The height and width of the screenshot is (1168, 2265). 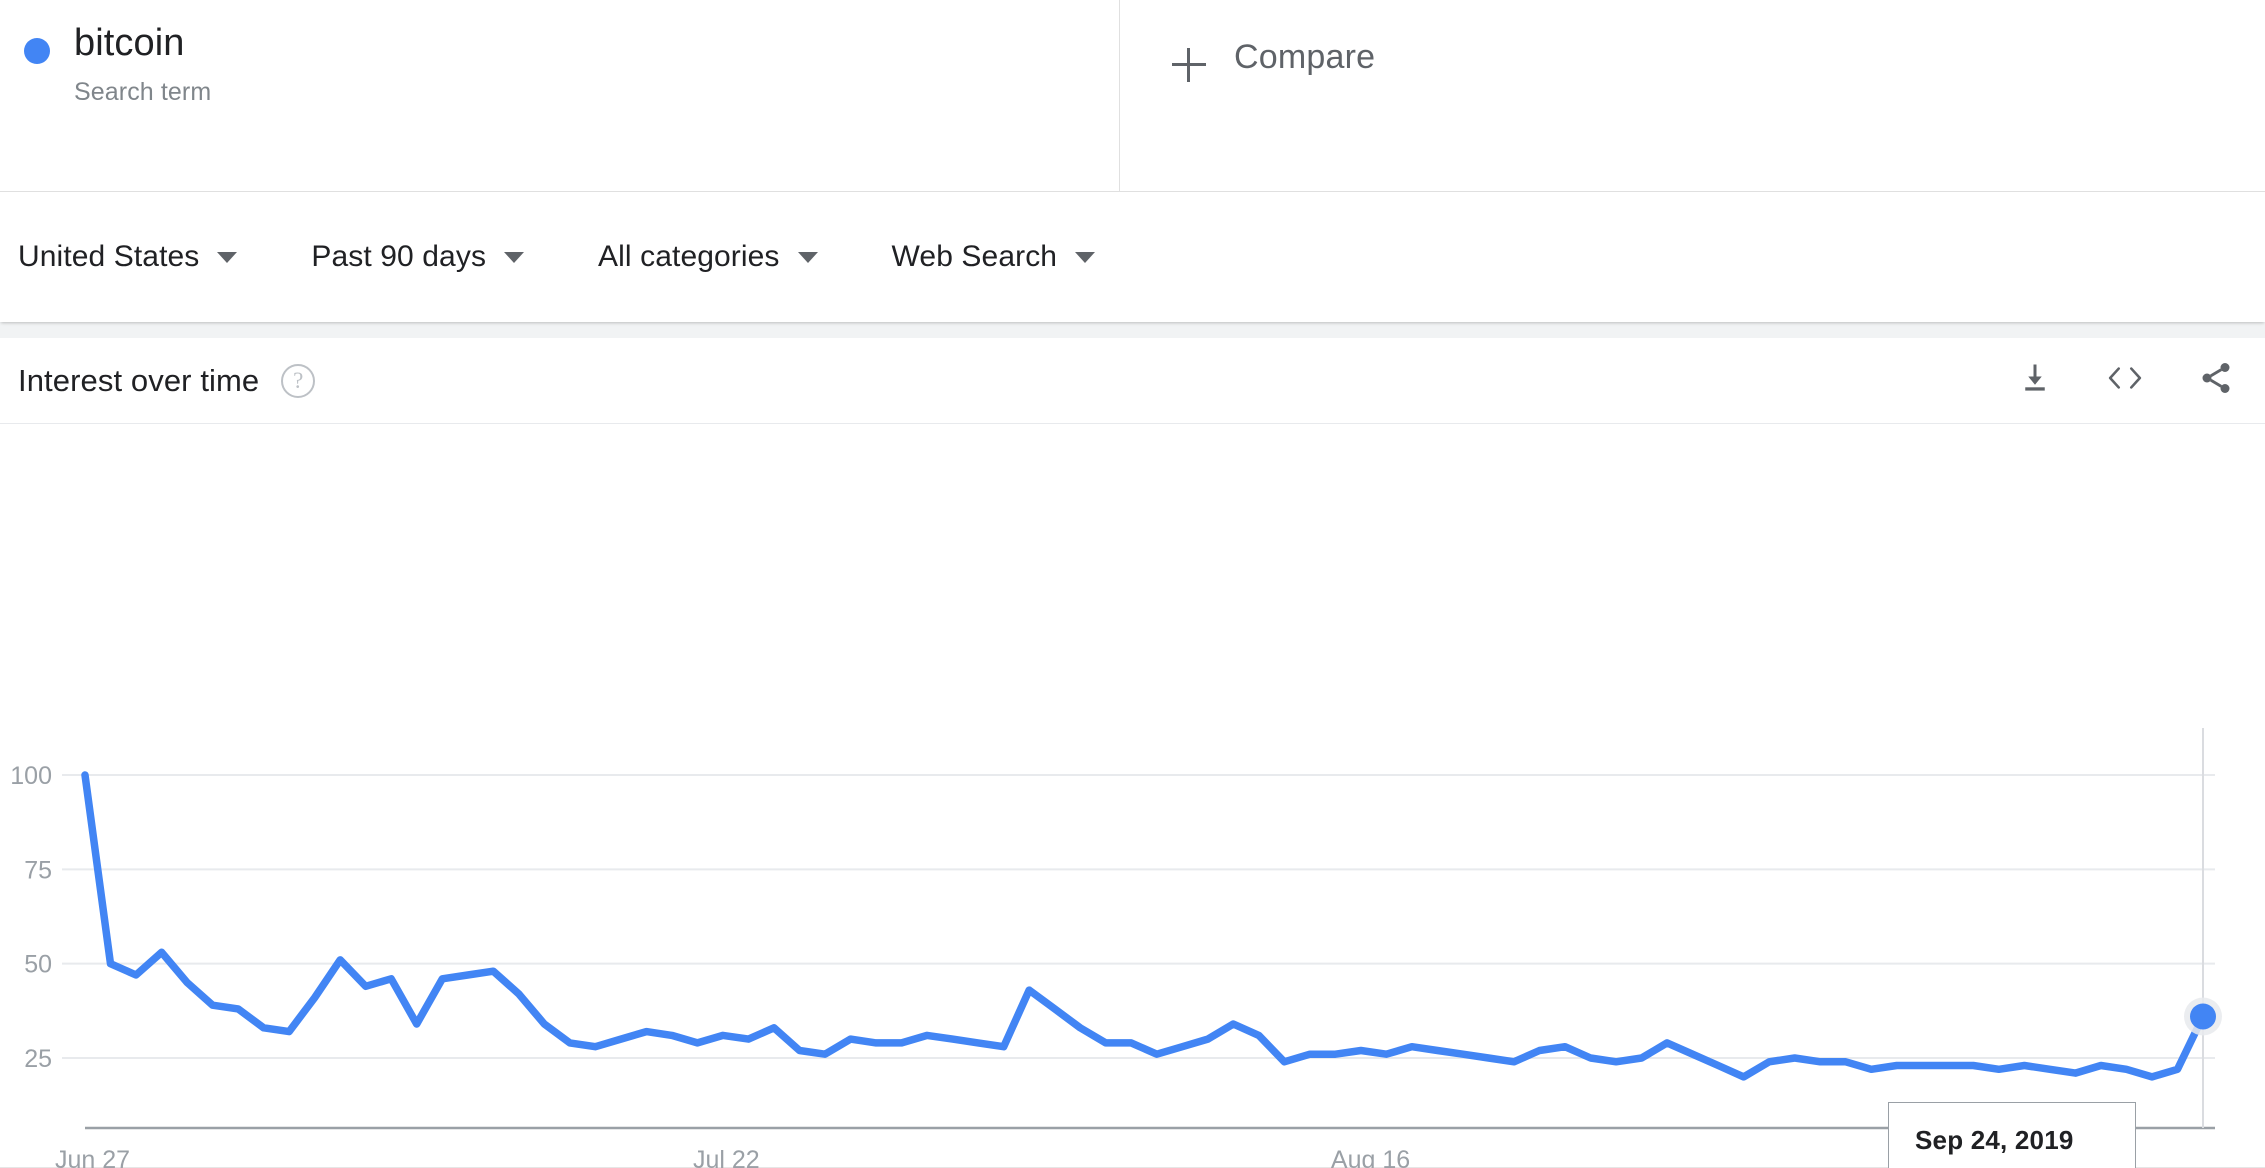 I want to click on filter-time-range: Past 90 days, so click(x=418, y=257).